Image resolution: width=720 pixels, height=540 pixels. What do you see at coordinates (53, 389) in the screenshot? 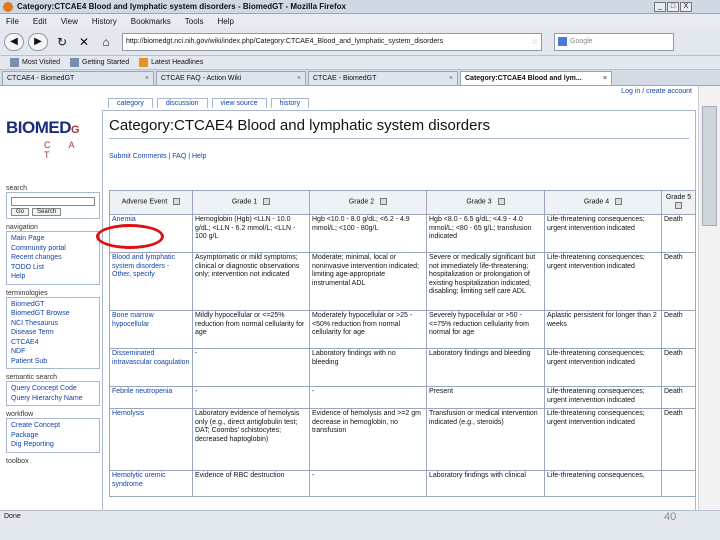
I see `sidebar-item-query-concept-code: Query Concept Code` at bounding box center [53, 389].